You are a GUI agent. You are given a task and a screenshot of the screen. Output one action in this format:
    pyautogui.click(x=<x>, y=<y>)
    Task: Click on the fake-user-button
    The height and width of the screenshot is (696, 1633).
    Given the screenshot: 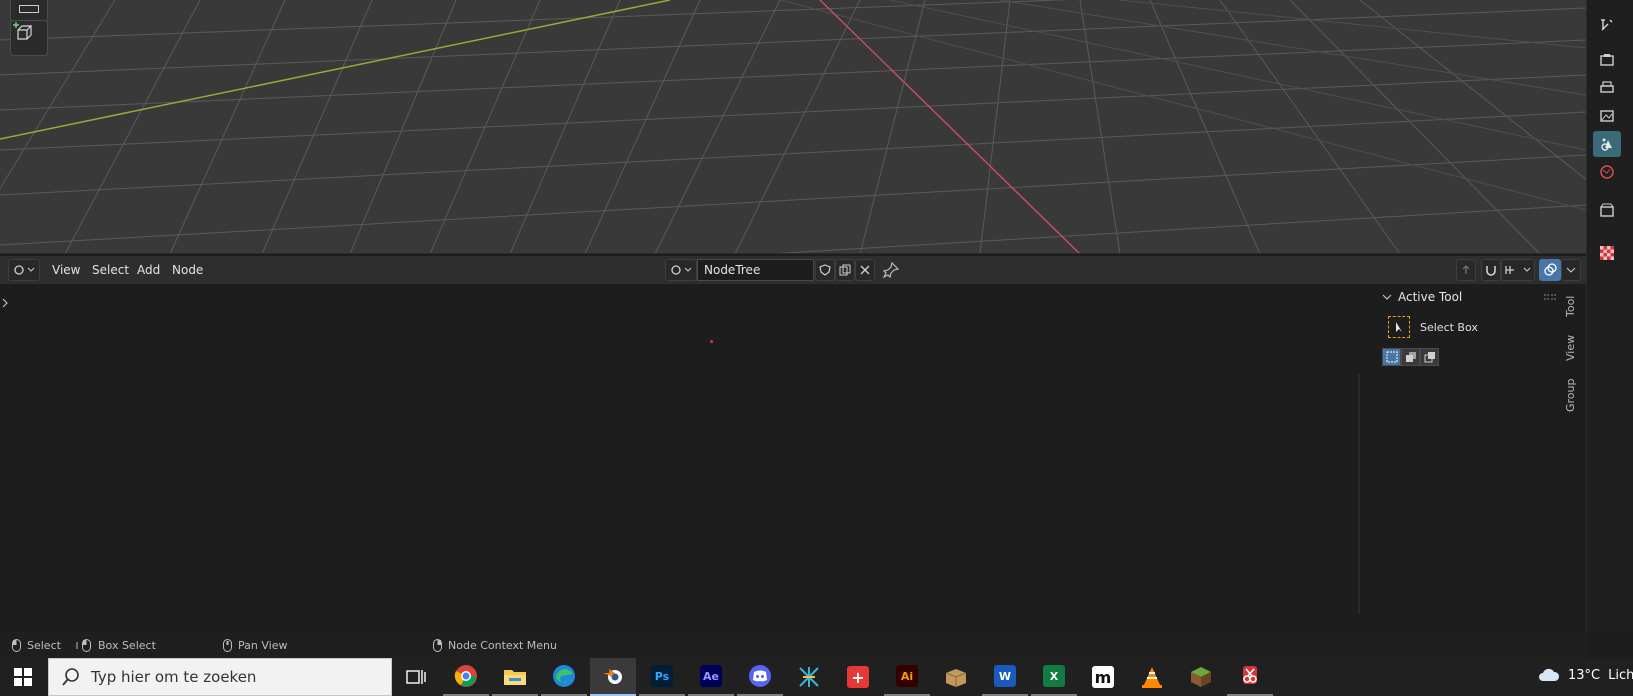 What is the action you would take?
    pyautogui.click(x=825, y=270)
    